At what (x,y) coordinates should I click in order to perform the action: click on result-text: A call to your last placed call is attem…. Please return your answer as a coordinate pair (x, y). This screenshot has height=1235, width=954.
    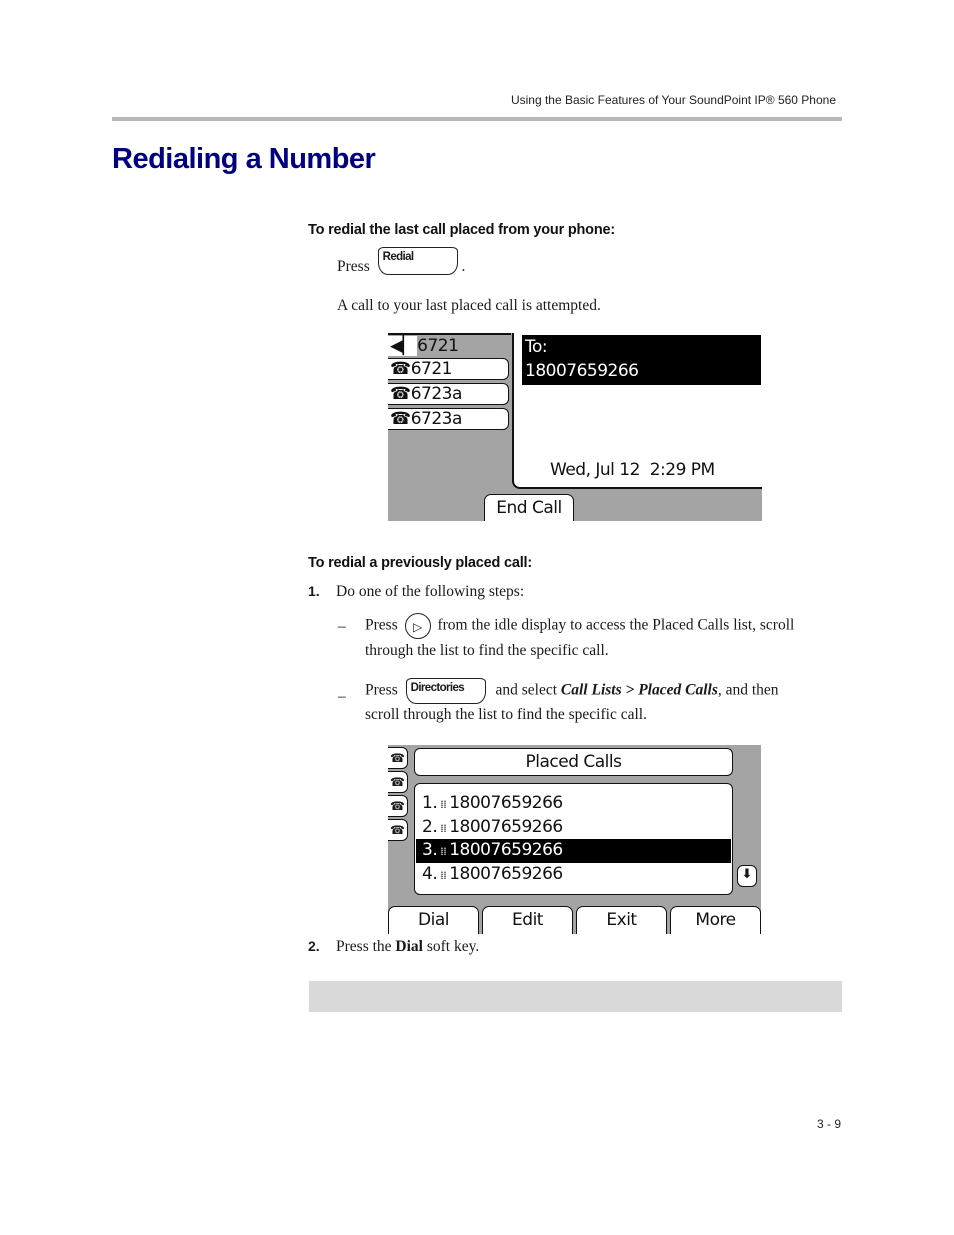
    Looking at the image, I should click on (469, 305).